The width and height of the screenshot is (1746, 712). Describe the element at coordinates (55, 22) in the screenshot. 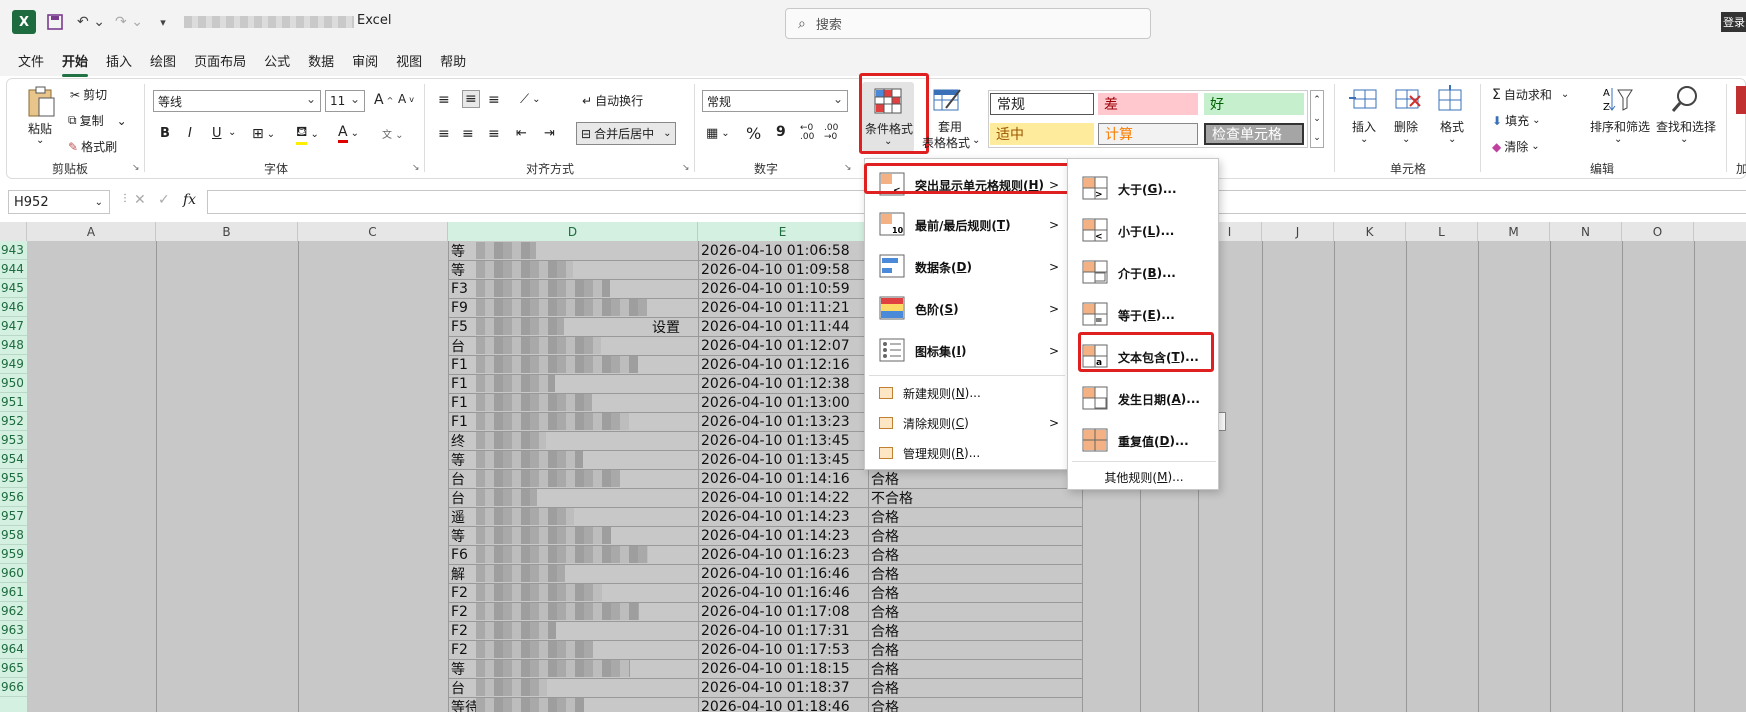

I see `save-icon` at that location.